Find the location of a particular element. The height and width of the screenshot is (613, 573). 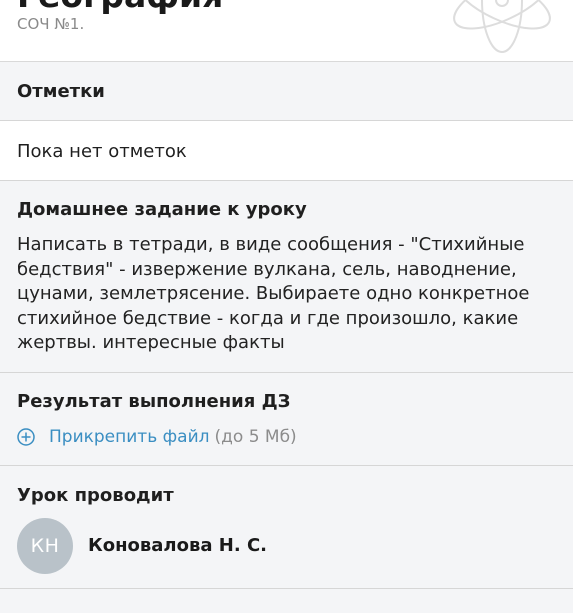

no-marks-text: Пока нет отметок is located at coordinates (102, 151).